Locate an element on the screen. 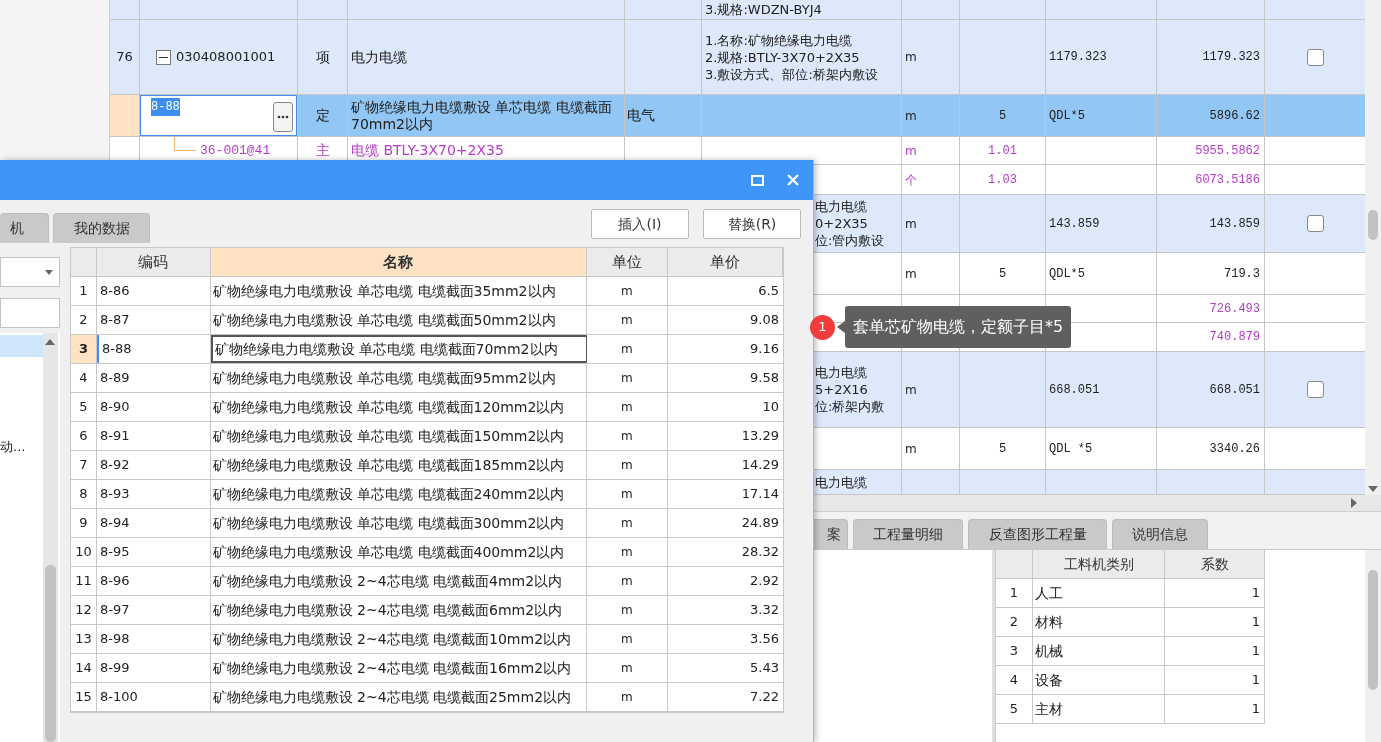 The image size is (1381, 742). feature-line: 0+2X35 is located at coordinates (842, 223).